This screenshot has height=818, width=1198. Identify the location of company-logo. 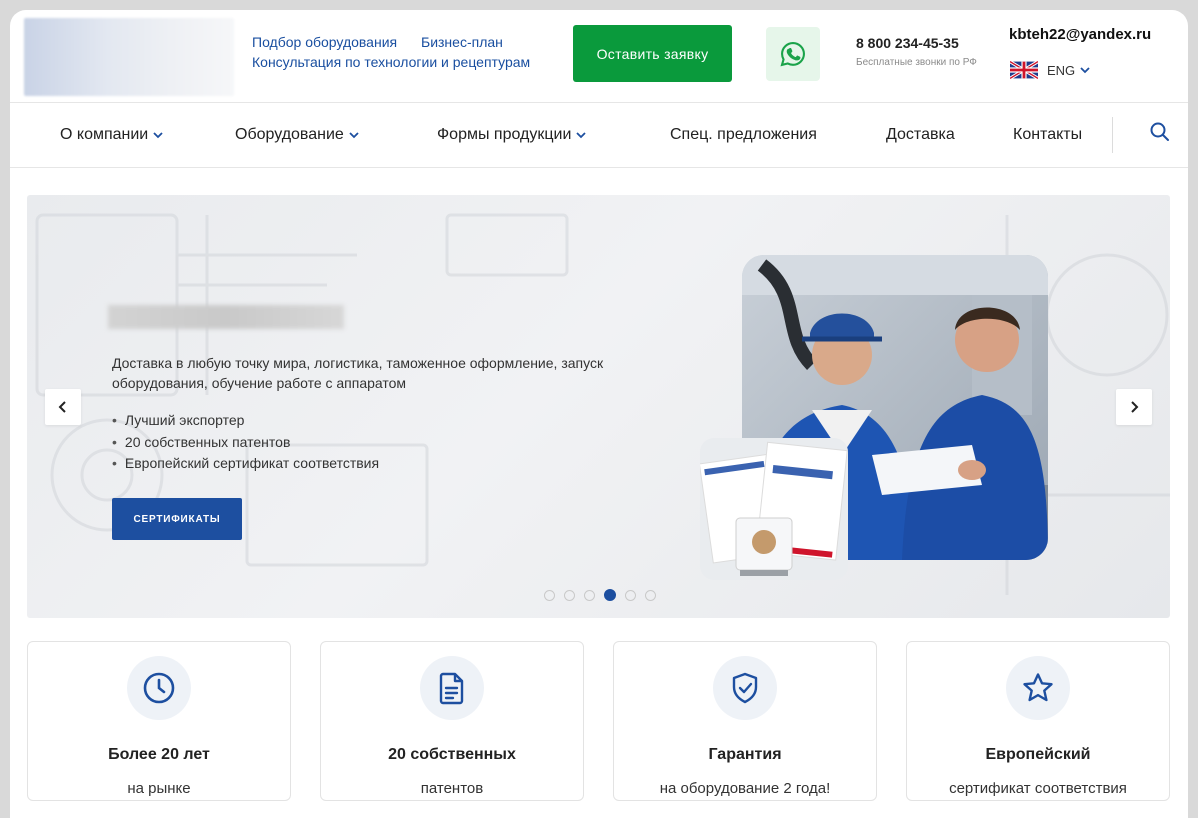
(129, 57).